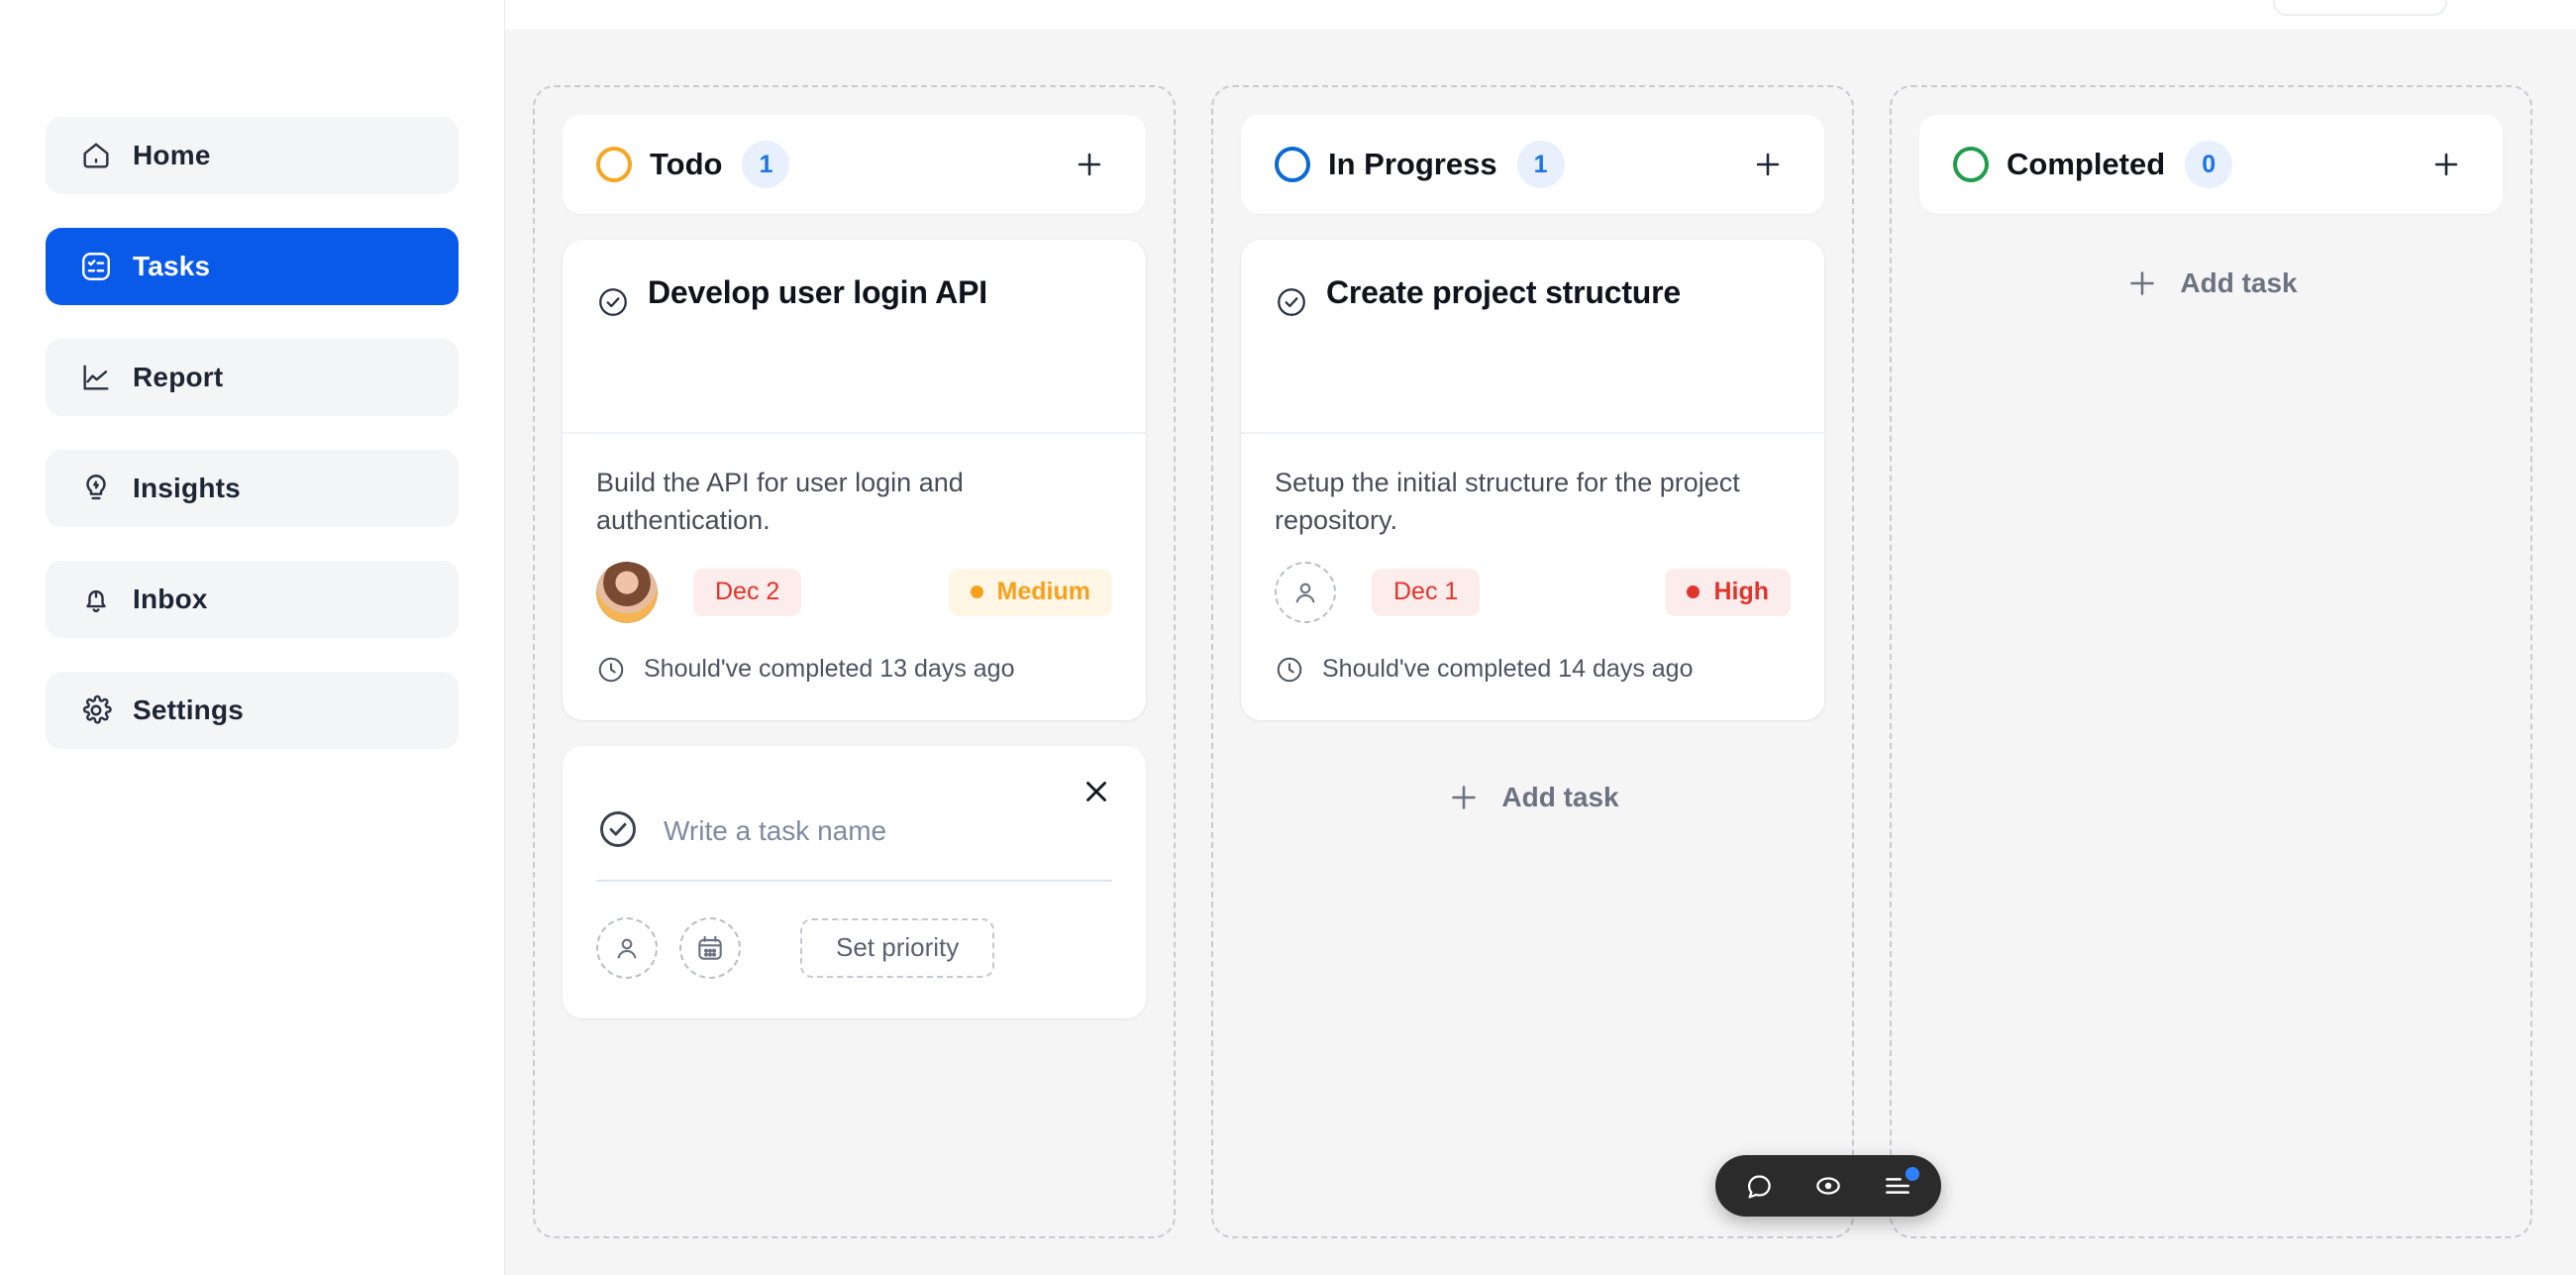 The height and width of the screenshot is (1275, 2576). I want to click on column-title: In Progress, so click(1412, 164).